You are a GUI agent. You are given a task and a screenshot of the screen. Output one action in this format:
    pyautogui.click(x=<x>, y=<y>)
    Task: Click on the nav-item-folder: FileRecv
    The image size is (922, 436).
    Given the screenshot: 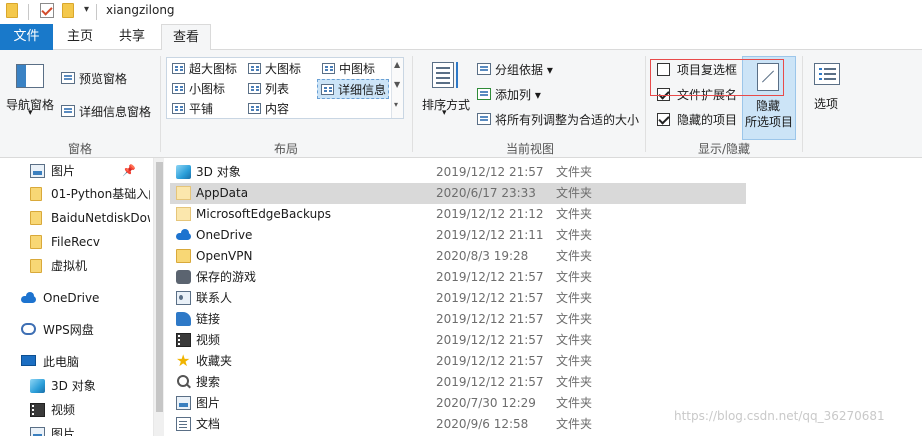 What is the action you would take?
    pyautogui.click(x=75, y=242)
    